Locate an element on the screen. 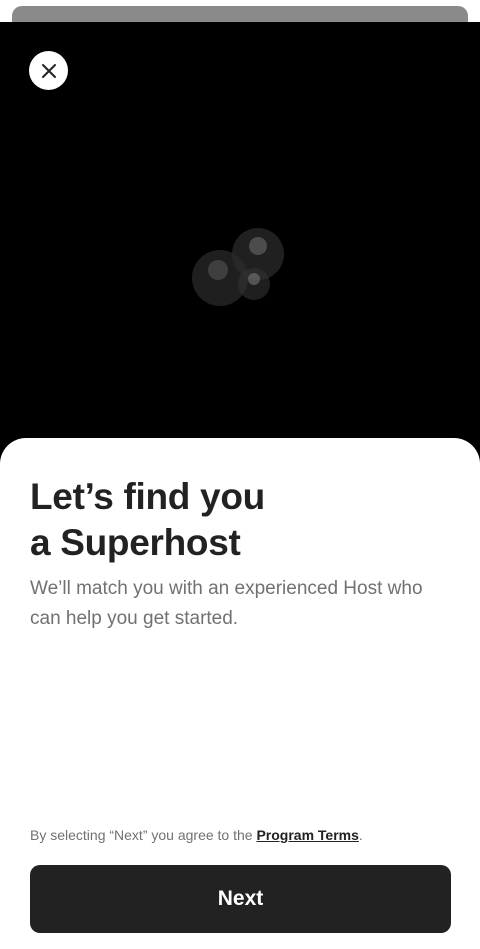 Image resolution: width=480 pixels, height=949 pixels. program-terms-link: Program Terms is located at coordinates (307, 835).